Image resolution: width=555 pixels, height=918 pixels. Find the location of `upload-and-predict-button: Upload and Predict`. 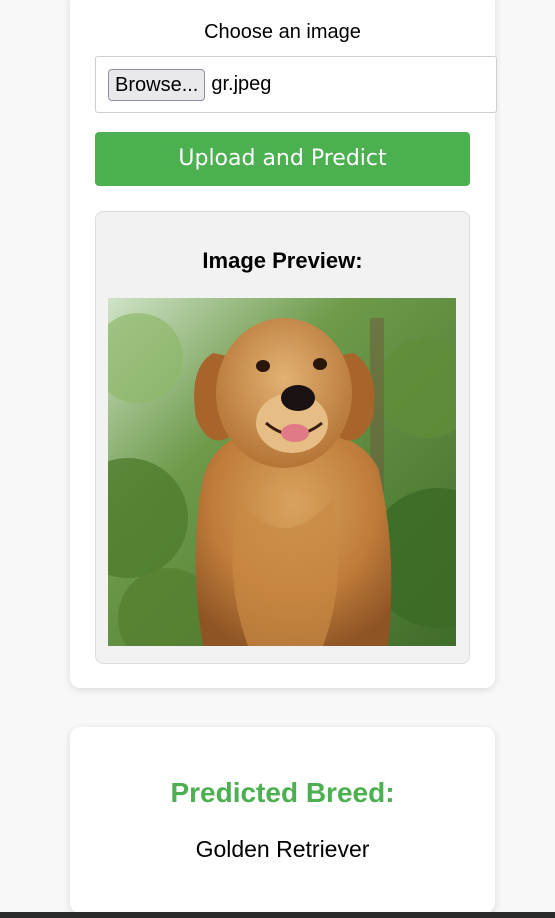

upload-and-predict-button: Upload and Predict is located at coordinates (282, 159).